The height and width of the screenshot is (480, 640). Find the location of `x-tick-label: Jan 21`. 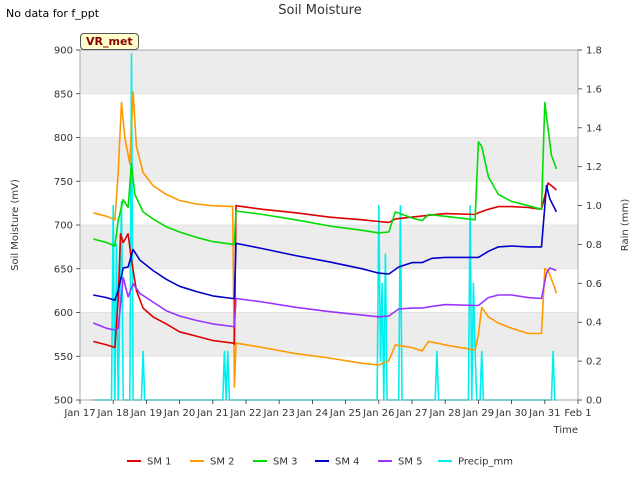

x-tick-label: Jan 21 is located at coordinates (212, 413).